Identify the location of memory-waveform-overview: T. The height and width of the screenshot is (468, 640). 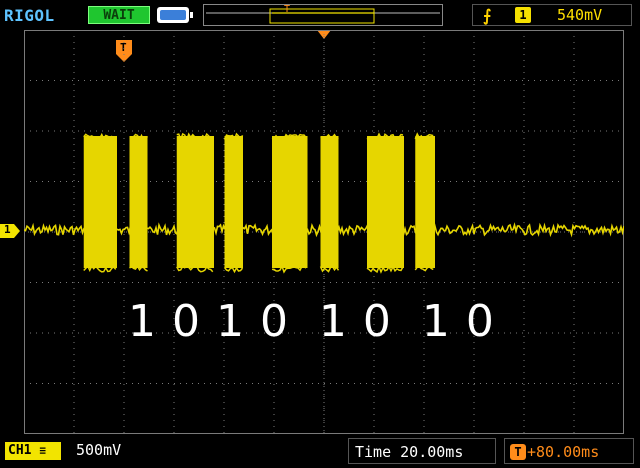
(323, 14).